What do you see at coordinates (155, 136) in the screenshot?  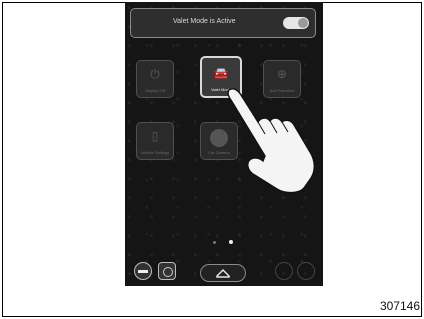 I see `phone-icon: ▯` at bounding box center [155, 136].